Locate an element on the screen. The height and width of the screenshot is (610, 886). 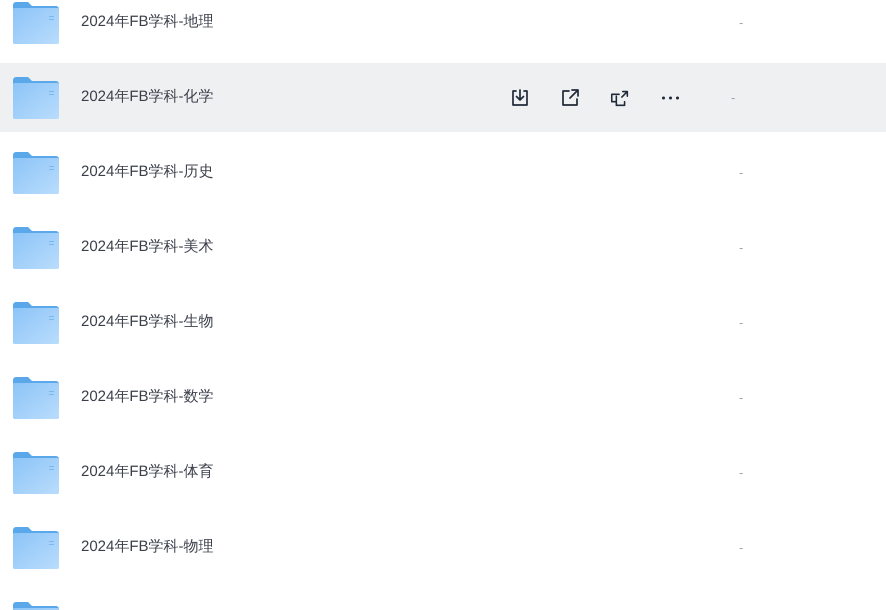
file-name: 2024年FB学科-体育 is located at coordinates (296, 472).